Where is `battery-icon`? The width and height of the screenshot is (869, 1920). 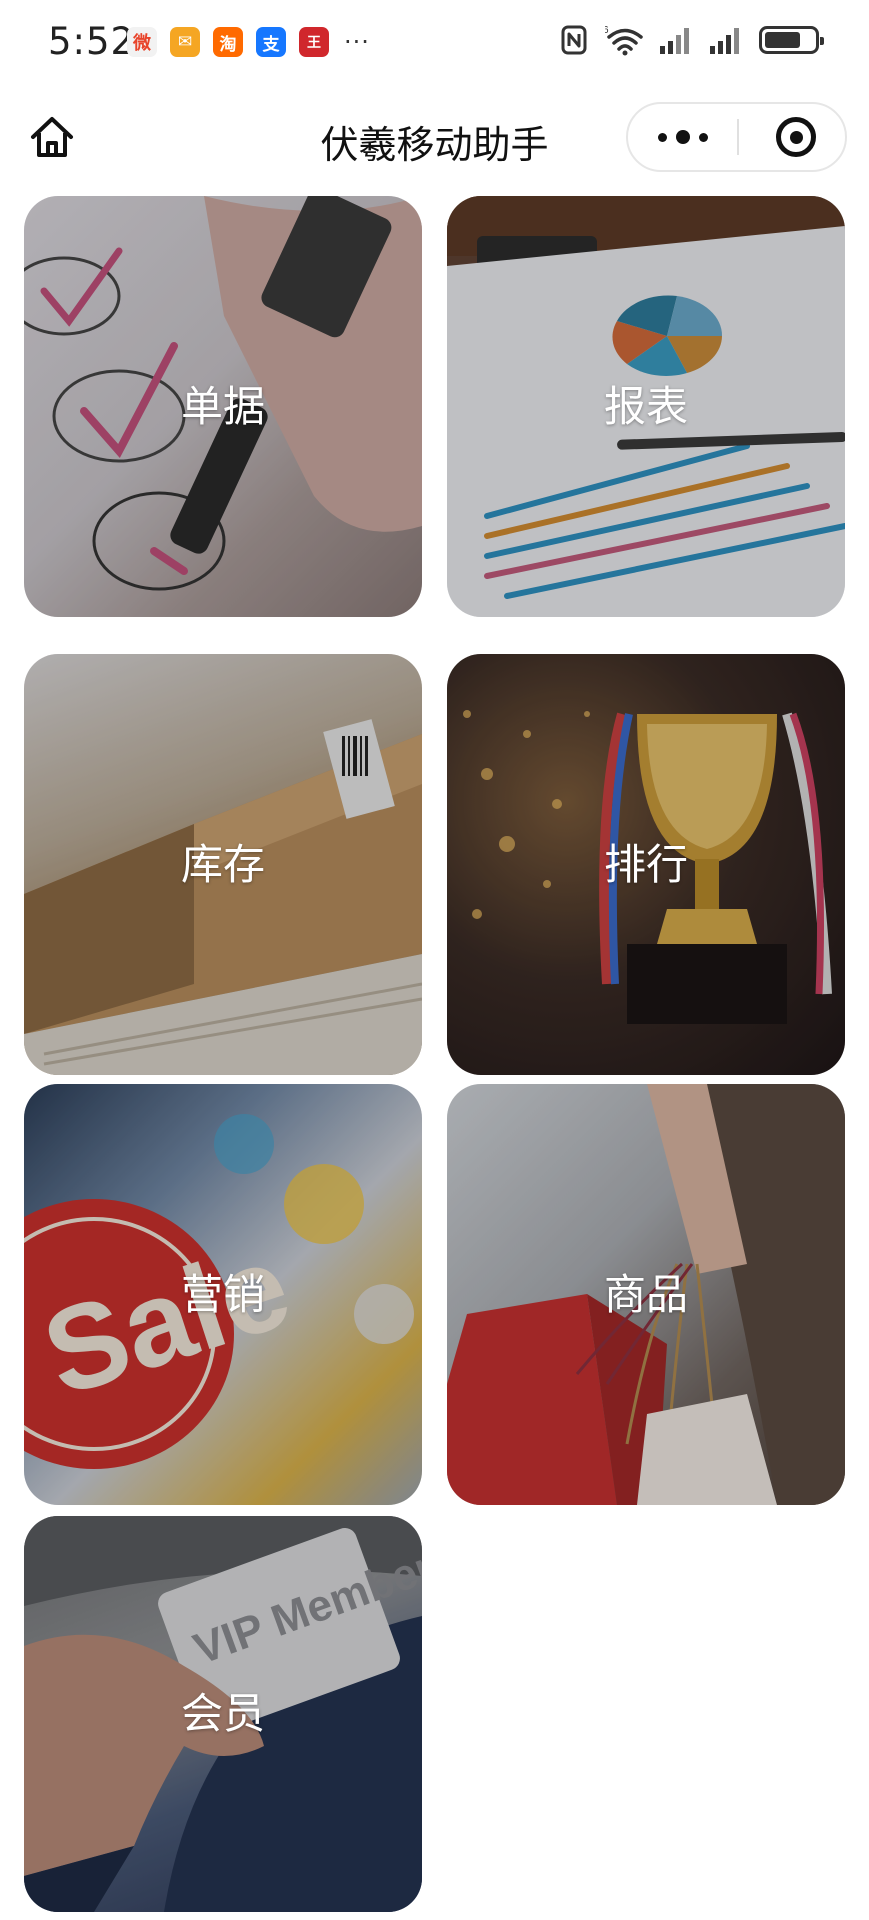 battery-icon is located at coordinates (791, 40).